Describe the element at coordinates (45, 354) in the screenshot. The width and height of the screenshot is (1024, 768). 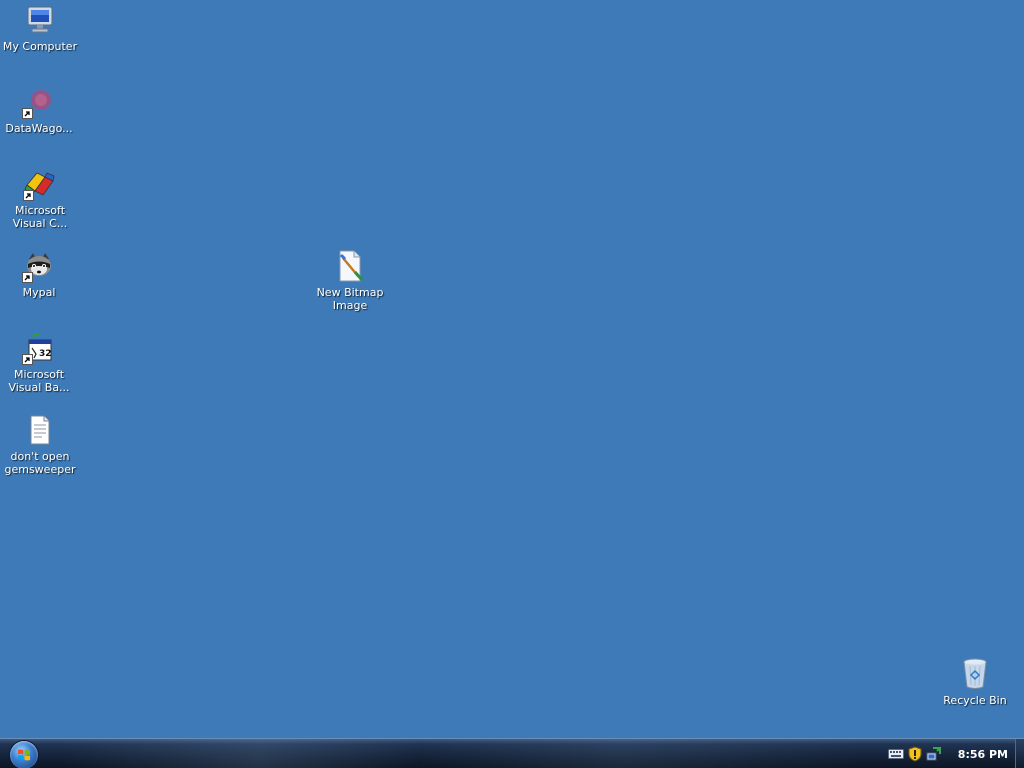
I see `svg-text: 32` at that location.